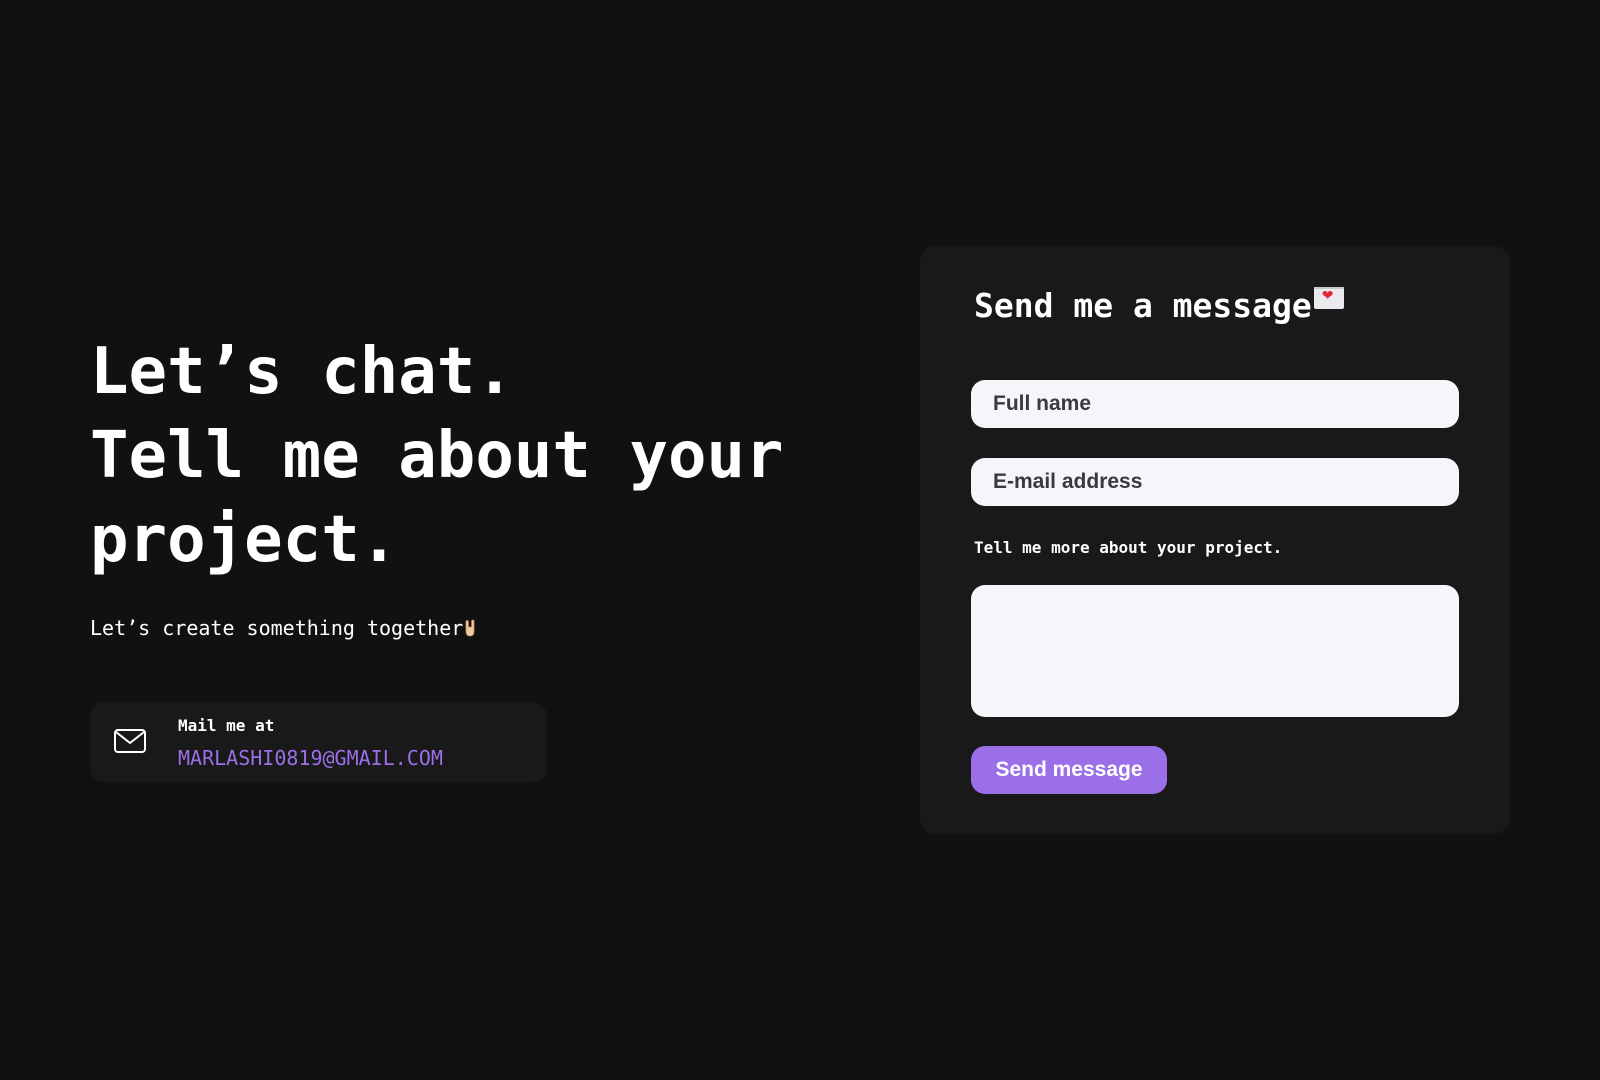 Image resolution: width=1600 pixels, height=1080 pixels. Describe the element at coordinates (130, 741) in the screenshot. I see `mail-icon` at that location.